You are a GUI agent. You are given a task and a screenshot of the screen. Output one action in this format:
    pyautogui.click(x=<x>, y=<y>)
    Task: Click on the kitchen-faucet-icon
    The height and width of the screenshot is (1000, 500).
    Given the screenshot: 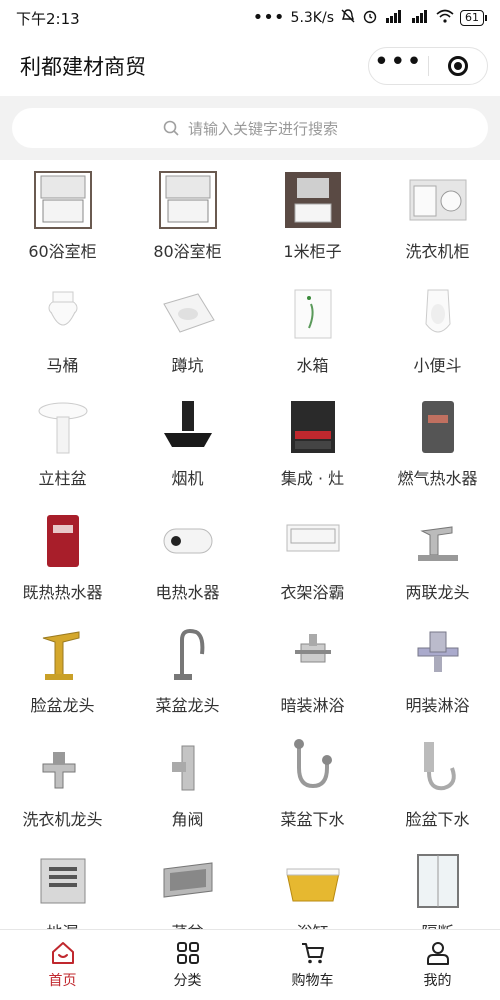 What is the action you would take?
    pyautogui.click(x=188, y=654)
    